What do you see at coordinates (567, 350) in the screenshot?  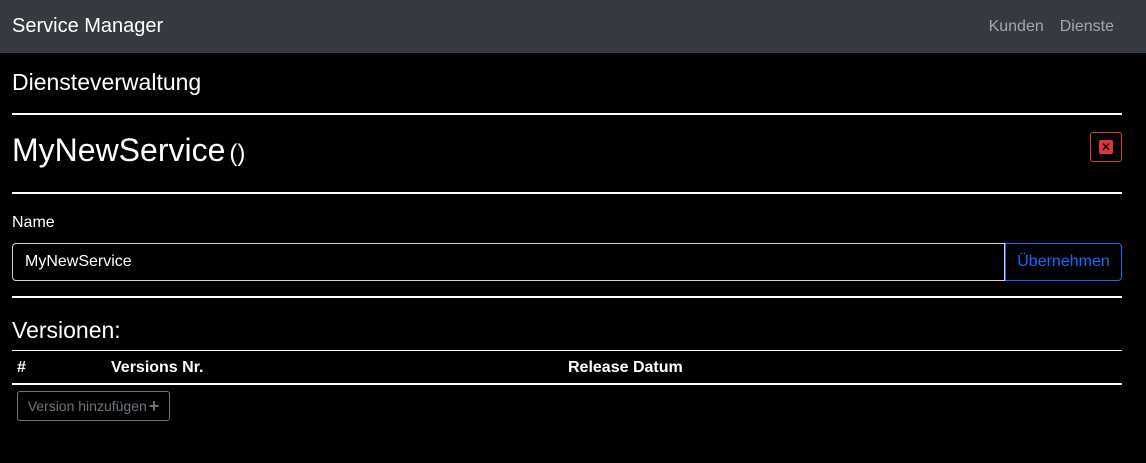 I see `table-top-border` at bounding box center [567, 350].